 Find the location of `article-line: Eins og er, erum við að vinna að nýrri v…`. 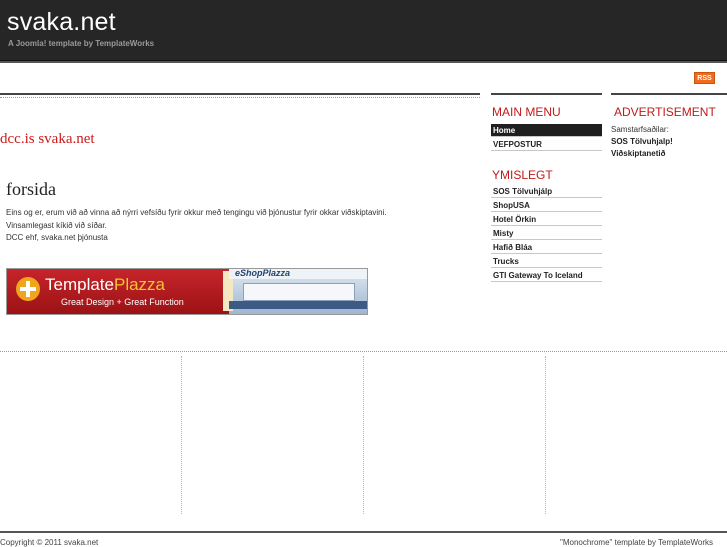

article-line: Eins og er, erum við að vinna að nýrri v… is located at coordinates (196, 212).